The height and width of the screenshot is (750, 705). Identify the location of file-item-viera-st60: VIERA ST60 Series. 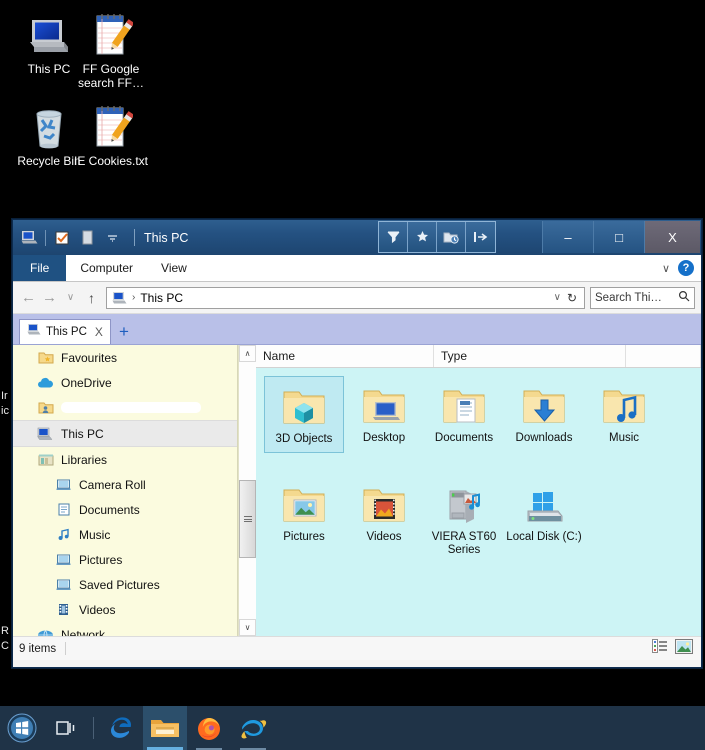
(464, 519).